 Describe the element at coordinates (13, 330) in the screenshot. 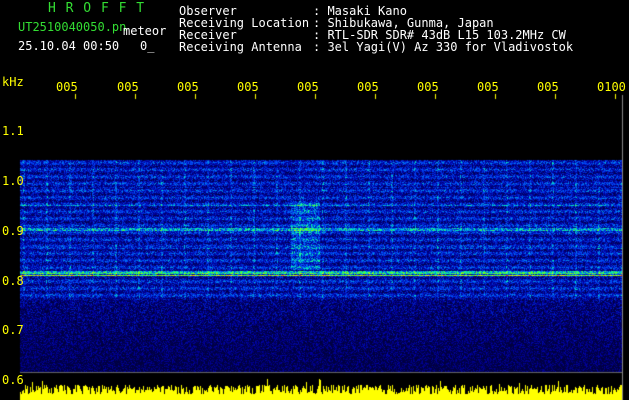

I see `y-tick: 0.7` at that location.